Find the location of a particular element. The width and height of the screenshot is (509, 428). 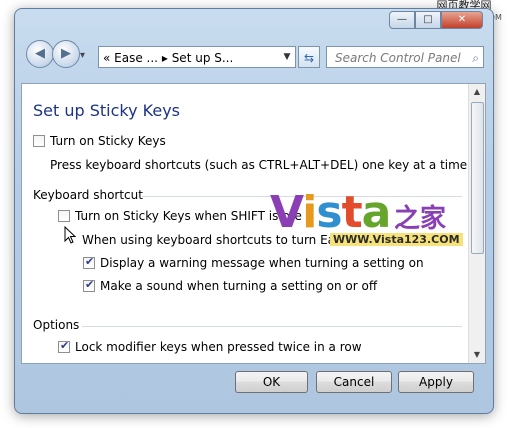

shift-shortcut-checkbox is located at coordinates (64, 216).